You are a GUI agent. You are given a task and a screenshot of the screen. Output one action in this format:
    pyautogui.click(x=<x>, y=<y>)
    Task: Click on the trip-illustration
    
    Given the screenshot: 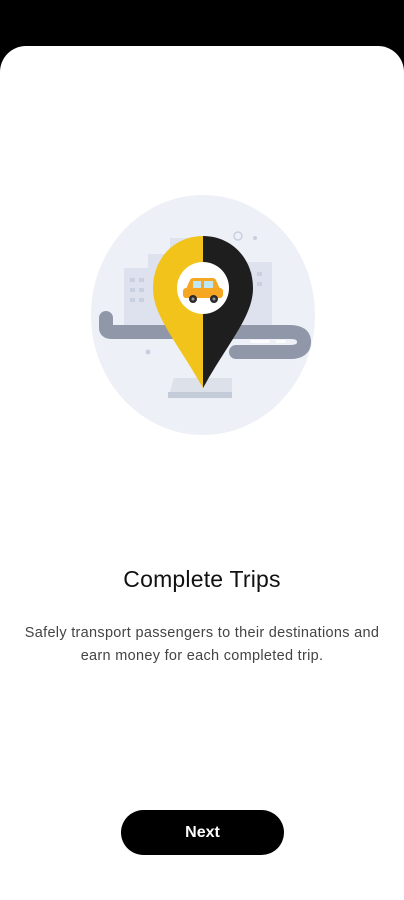 What is the action you would take?
    pyautogui.click(x=203, y=315)
    